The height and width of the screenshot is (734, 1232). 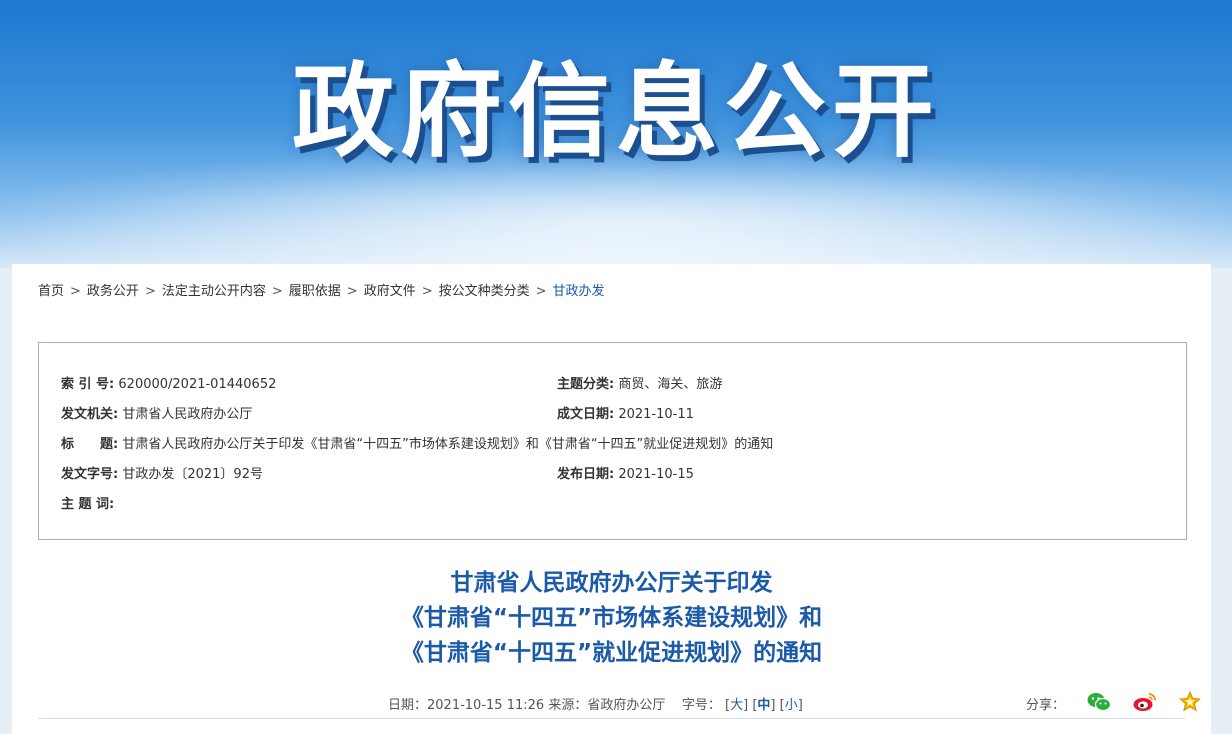 What do you see at coordinates (1099, 704) in the screenshot?
I see `wechat-icon` at bounding box center [1099, 704].